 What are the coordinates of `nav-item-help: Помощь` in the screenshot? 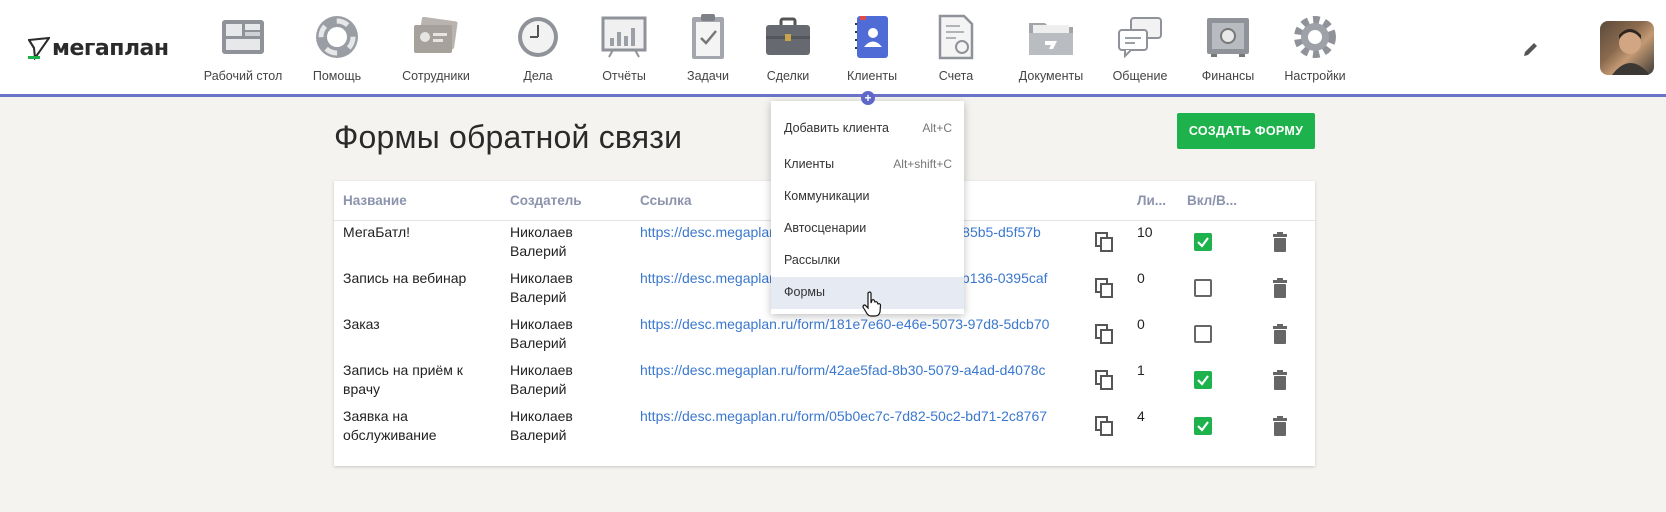 It's located at (337, 50).